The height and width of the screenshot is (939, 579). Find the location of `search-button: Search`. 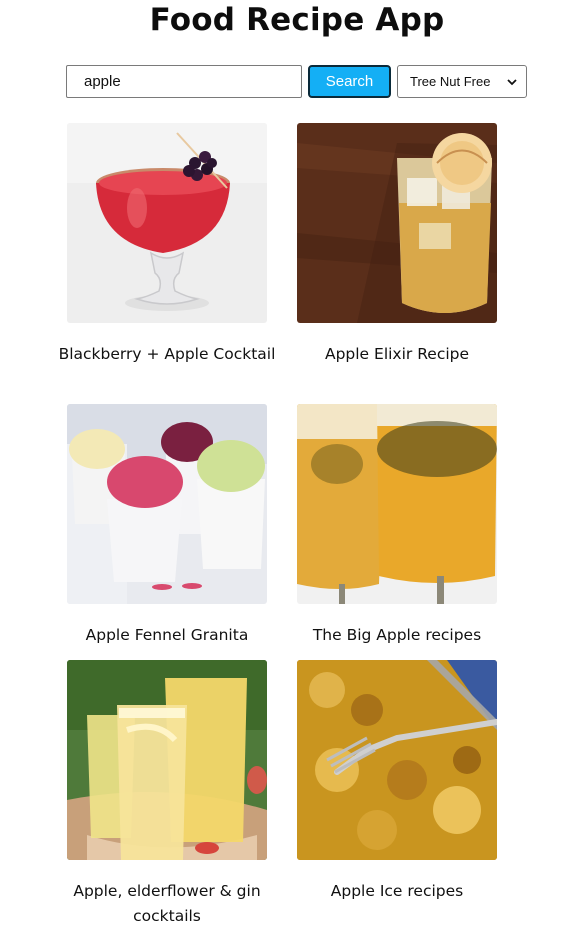

search-button: Search is located at coordinates (349, 81).